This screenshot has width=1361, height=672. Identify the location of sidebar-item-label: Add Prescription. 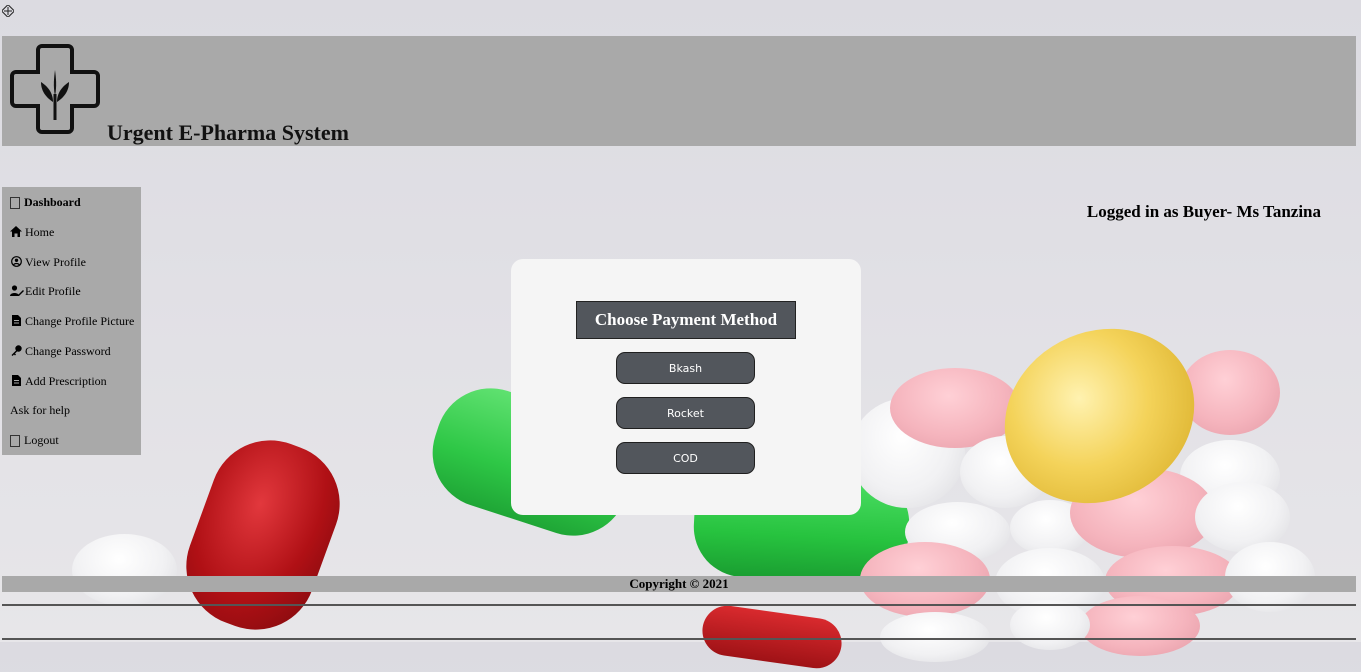
(66, 381).